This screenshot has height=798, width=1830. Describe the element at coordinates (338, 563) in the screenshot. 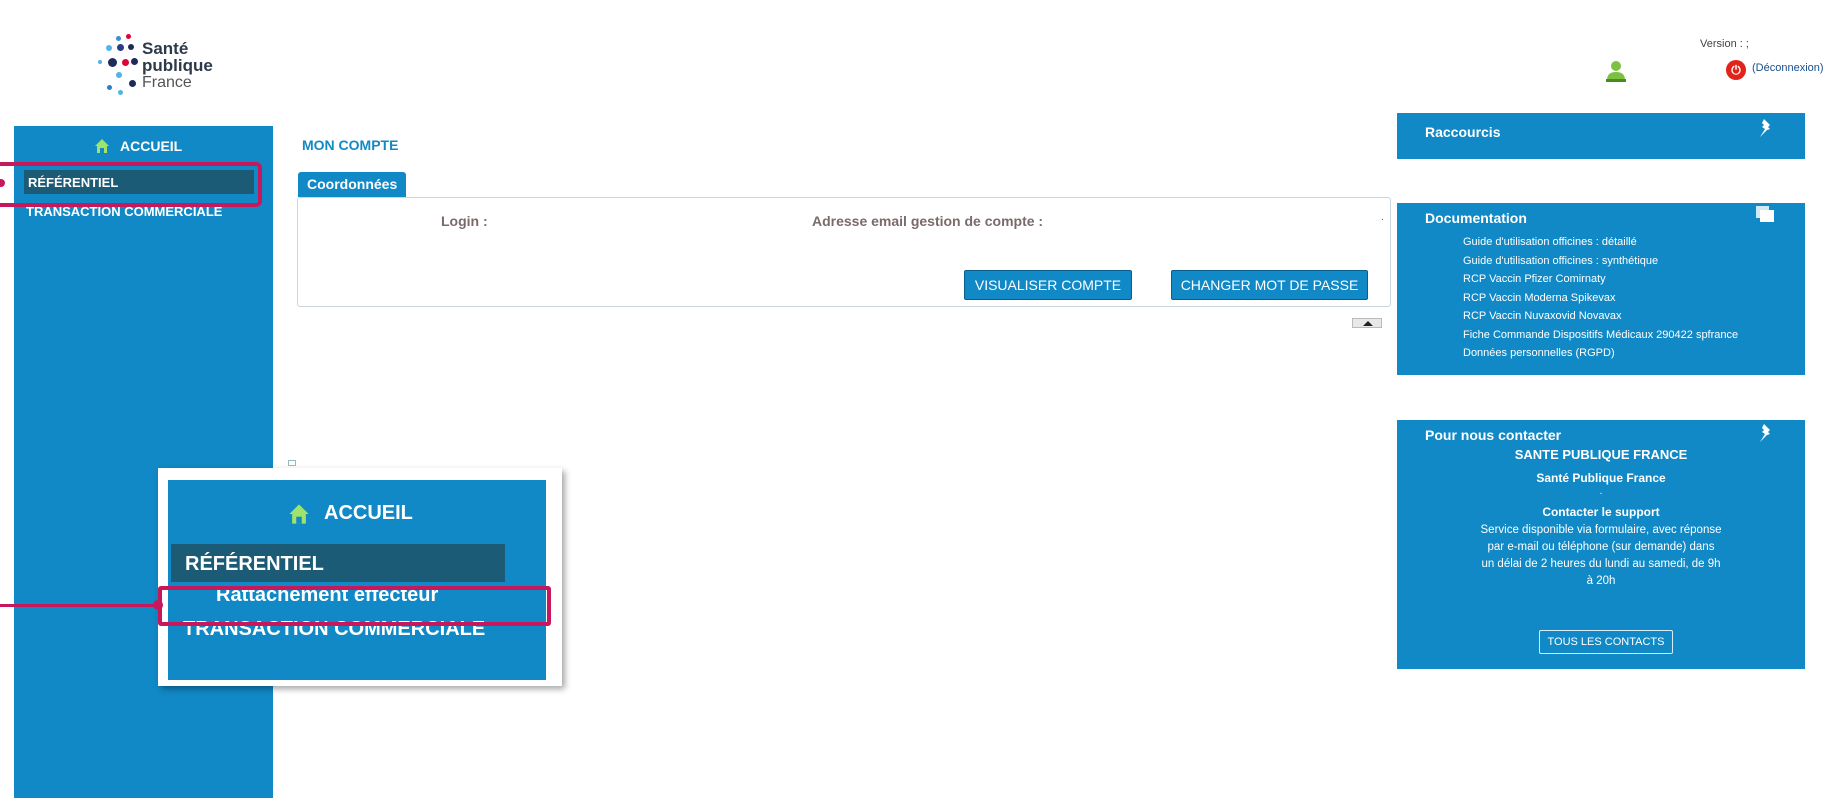

I see `zoom-item-referentiel: RÉFÉRENTIEL` at that location.